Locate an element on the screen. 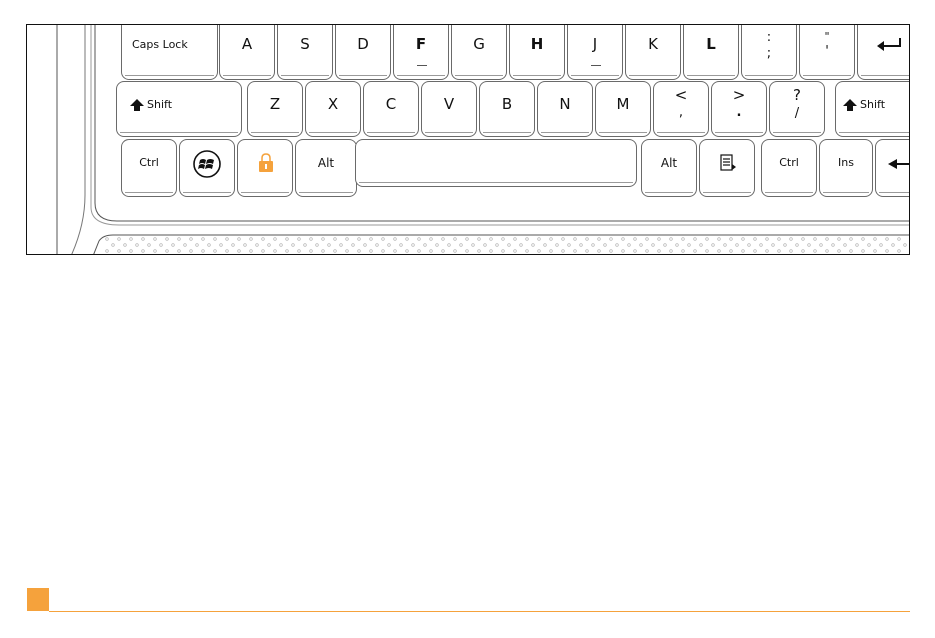  key-windows is located at coordinates (207, 168).